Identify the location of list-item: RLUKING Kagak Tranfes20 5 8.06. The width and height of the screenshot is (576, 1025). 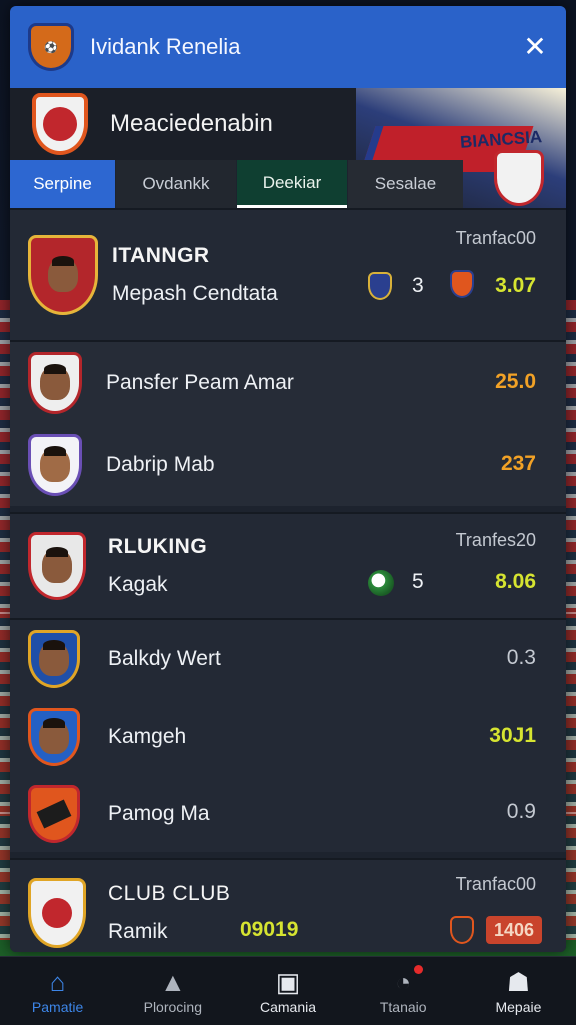
(288, 566).